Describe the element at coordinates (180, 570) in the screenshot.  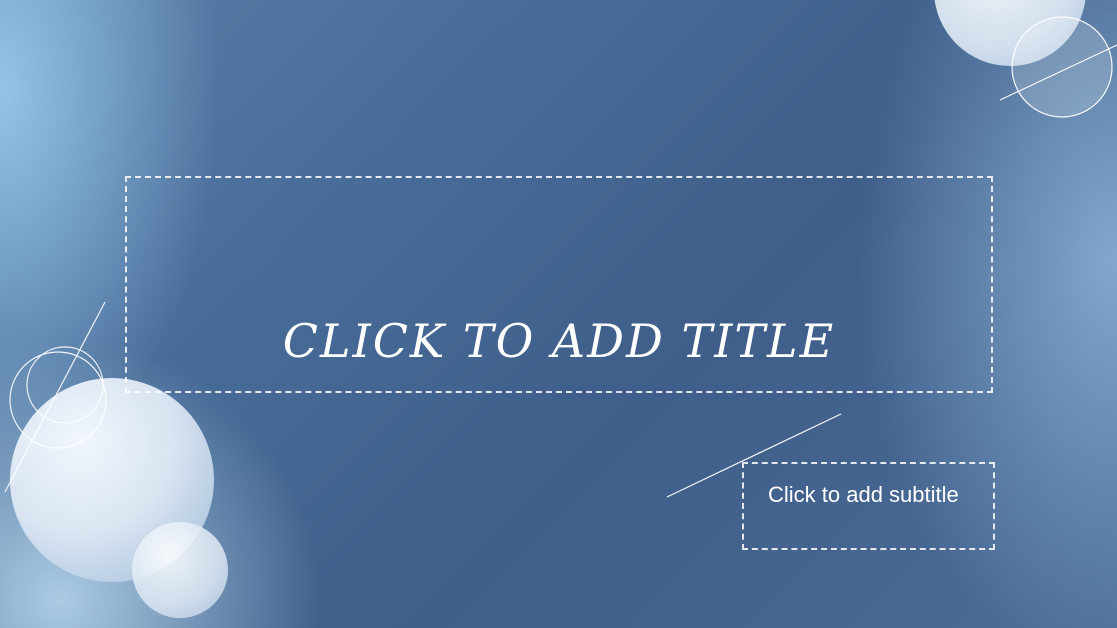
I see `small-bubble-bottom-left` at that location.